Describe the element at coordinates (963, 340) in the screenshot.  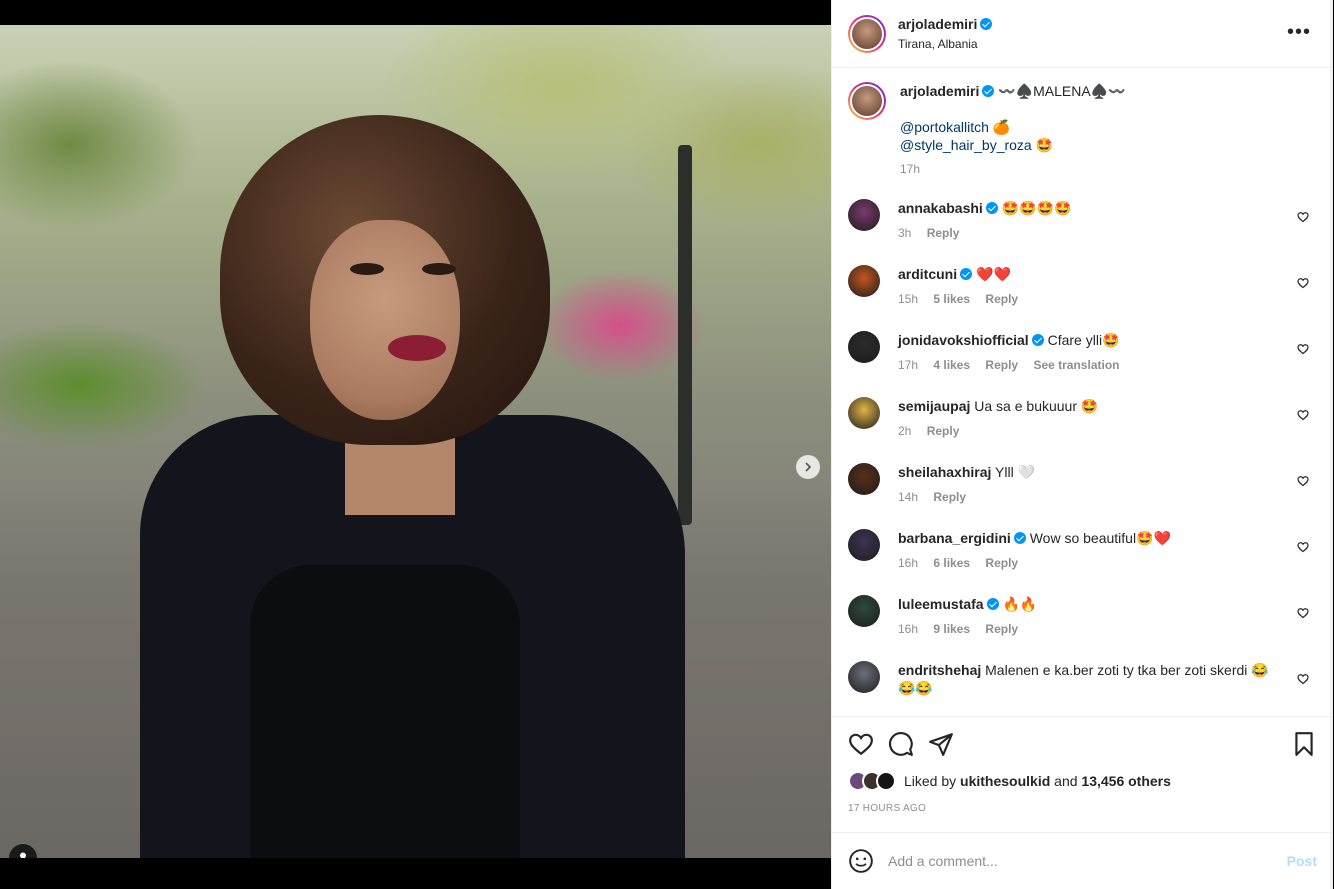
I see `comment-username: jonidavokshiofficial` at that location.